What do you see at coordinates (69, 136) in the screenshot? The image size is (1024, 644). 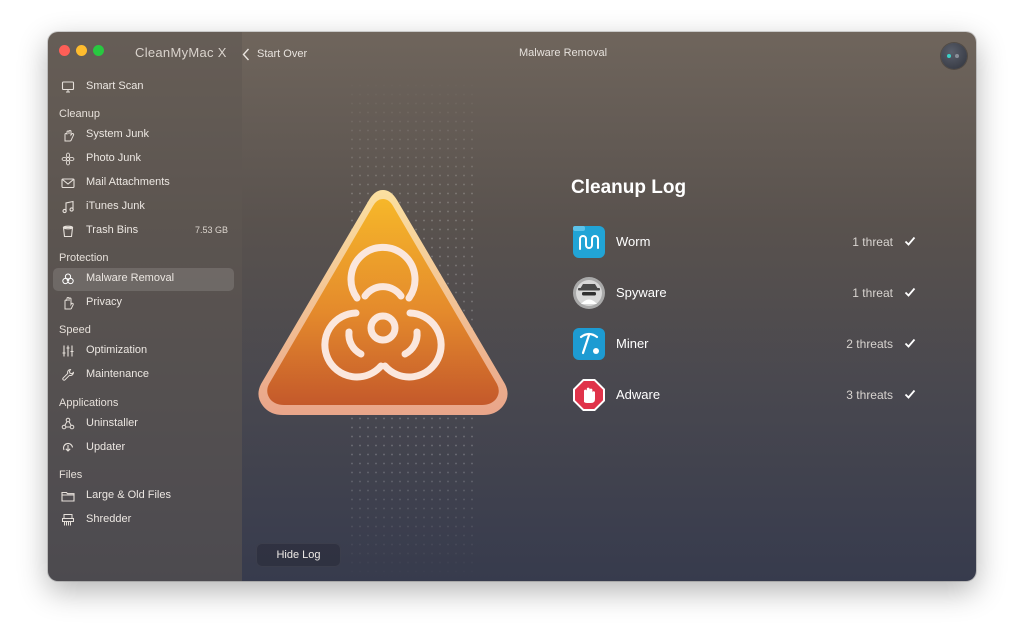 I see `hand-icon` at bounding box center [69, 136].